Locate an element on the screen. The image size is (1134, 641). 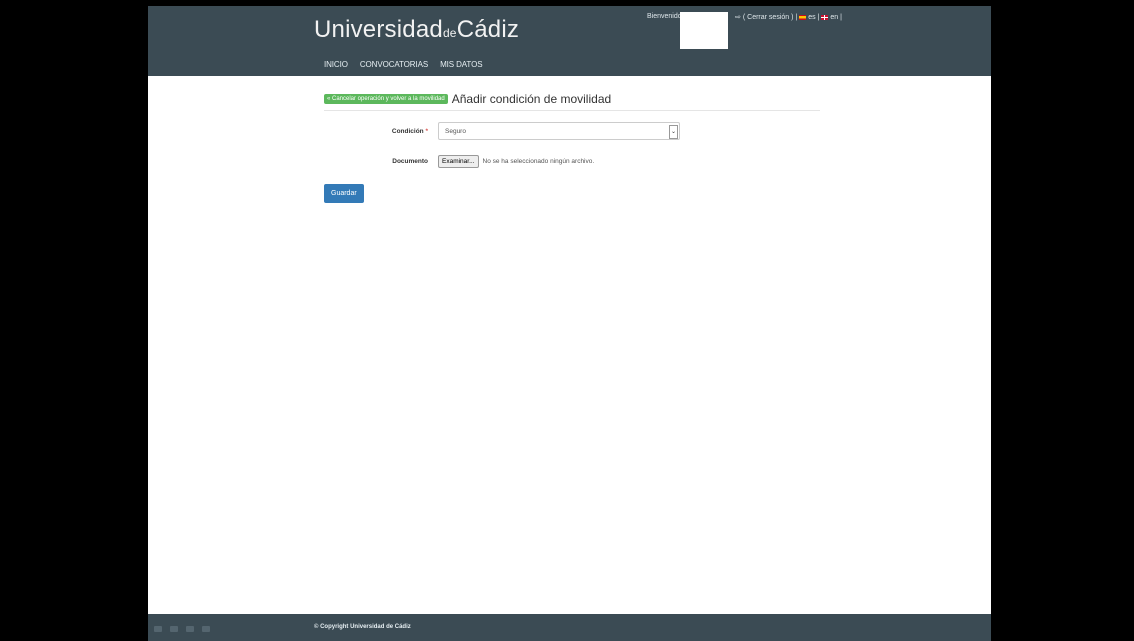
user-name-box is located at coordinates (704, 30).